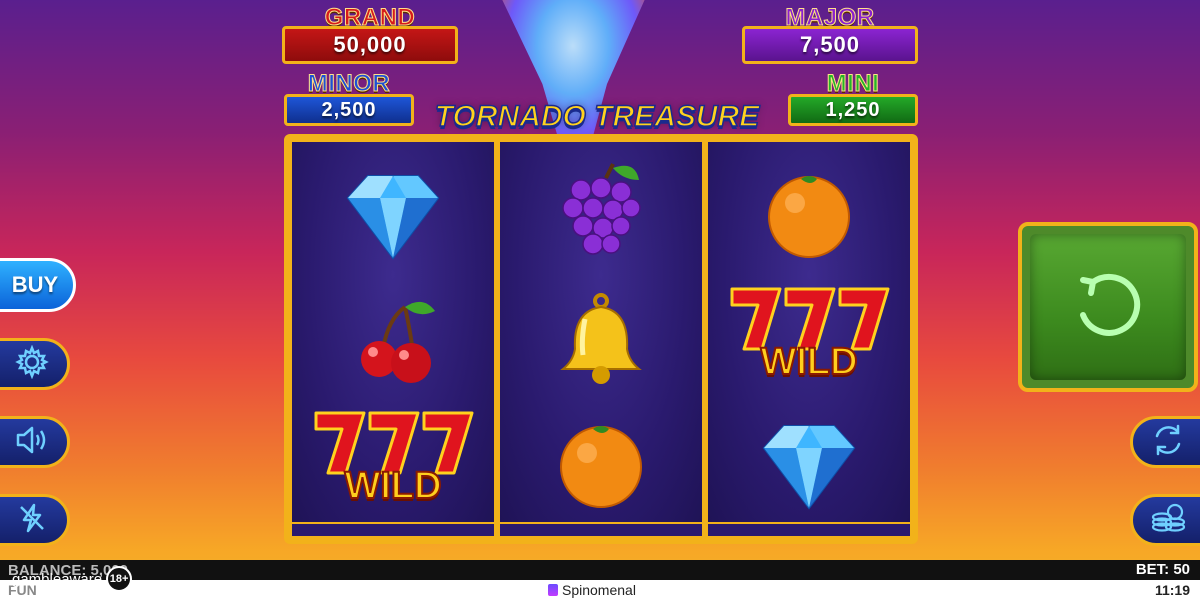 This screenshot has height=600, width=1200. I want to click on gear-icon, so click(32, 364).